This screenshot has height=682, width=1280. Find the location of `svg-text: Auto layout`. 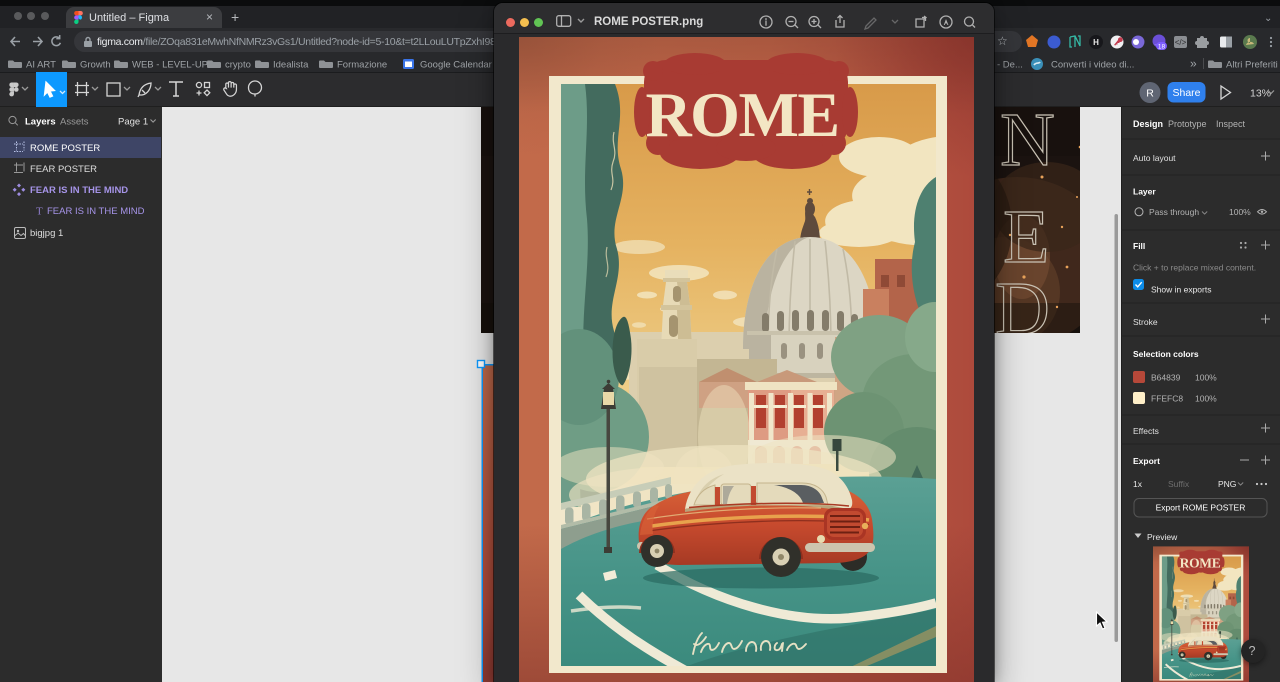

svg-text: Auto layout is located at coordinates (1154, 158).